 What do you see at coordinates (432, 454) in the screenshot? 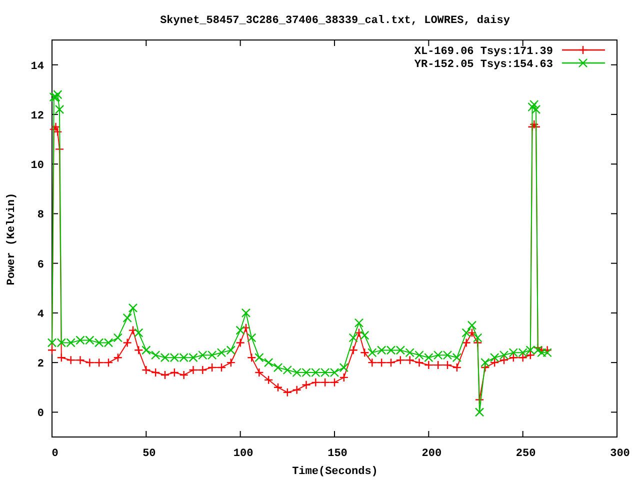
I see `tick-label: 200` at bounding box center [432, 454].